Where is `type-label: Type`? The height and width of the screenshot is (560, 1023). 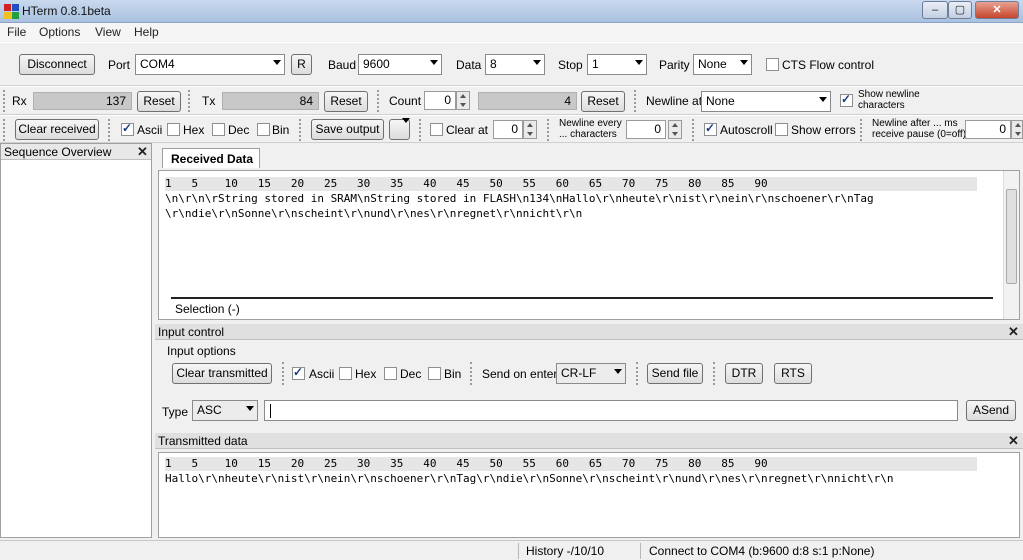
type-label: Type is located at coordinates (175, 412).